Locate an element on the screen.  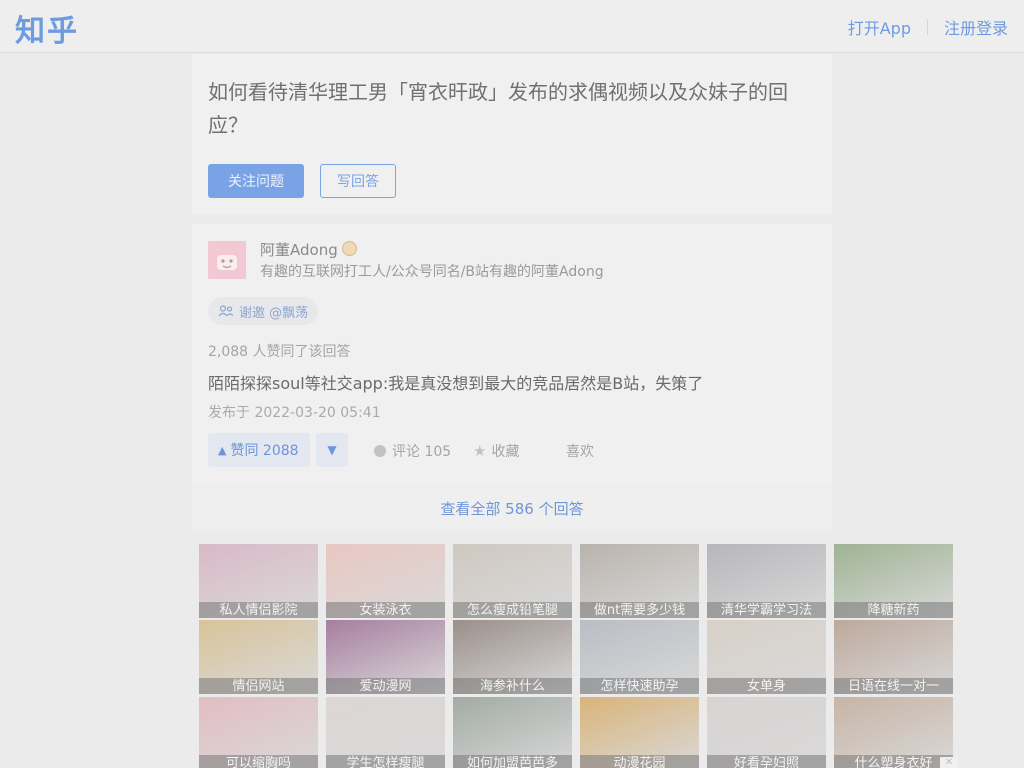
ad-tile-label: 日语在线一对一 is located at coordinates (893, 686).